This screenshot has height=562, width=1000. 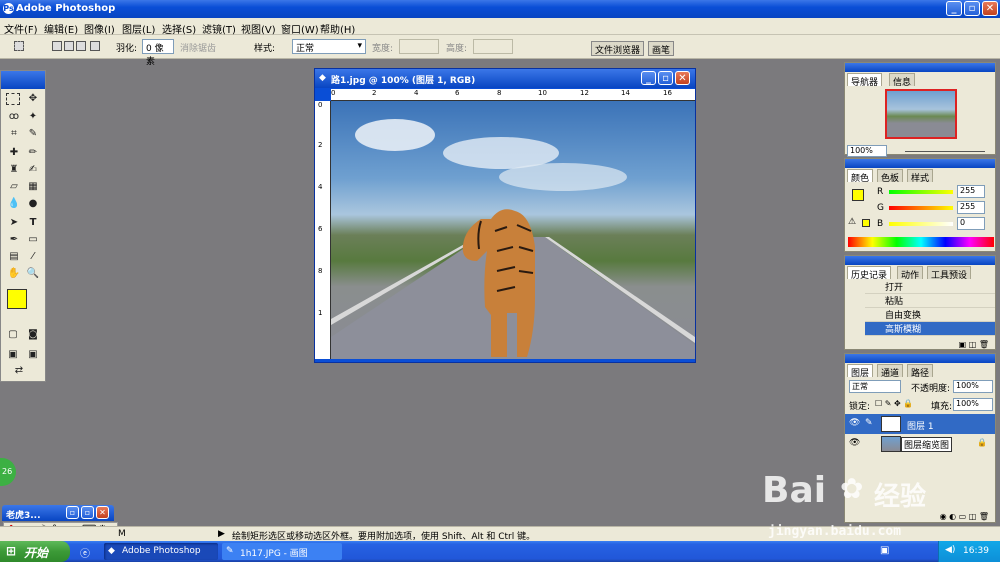 What do you see at coordinates (33, 223) in the screenshot?
I see `type-tool-icon: T` at bounding box center [33, 223].